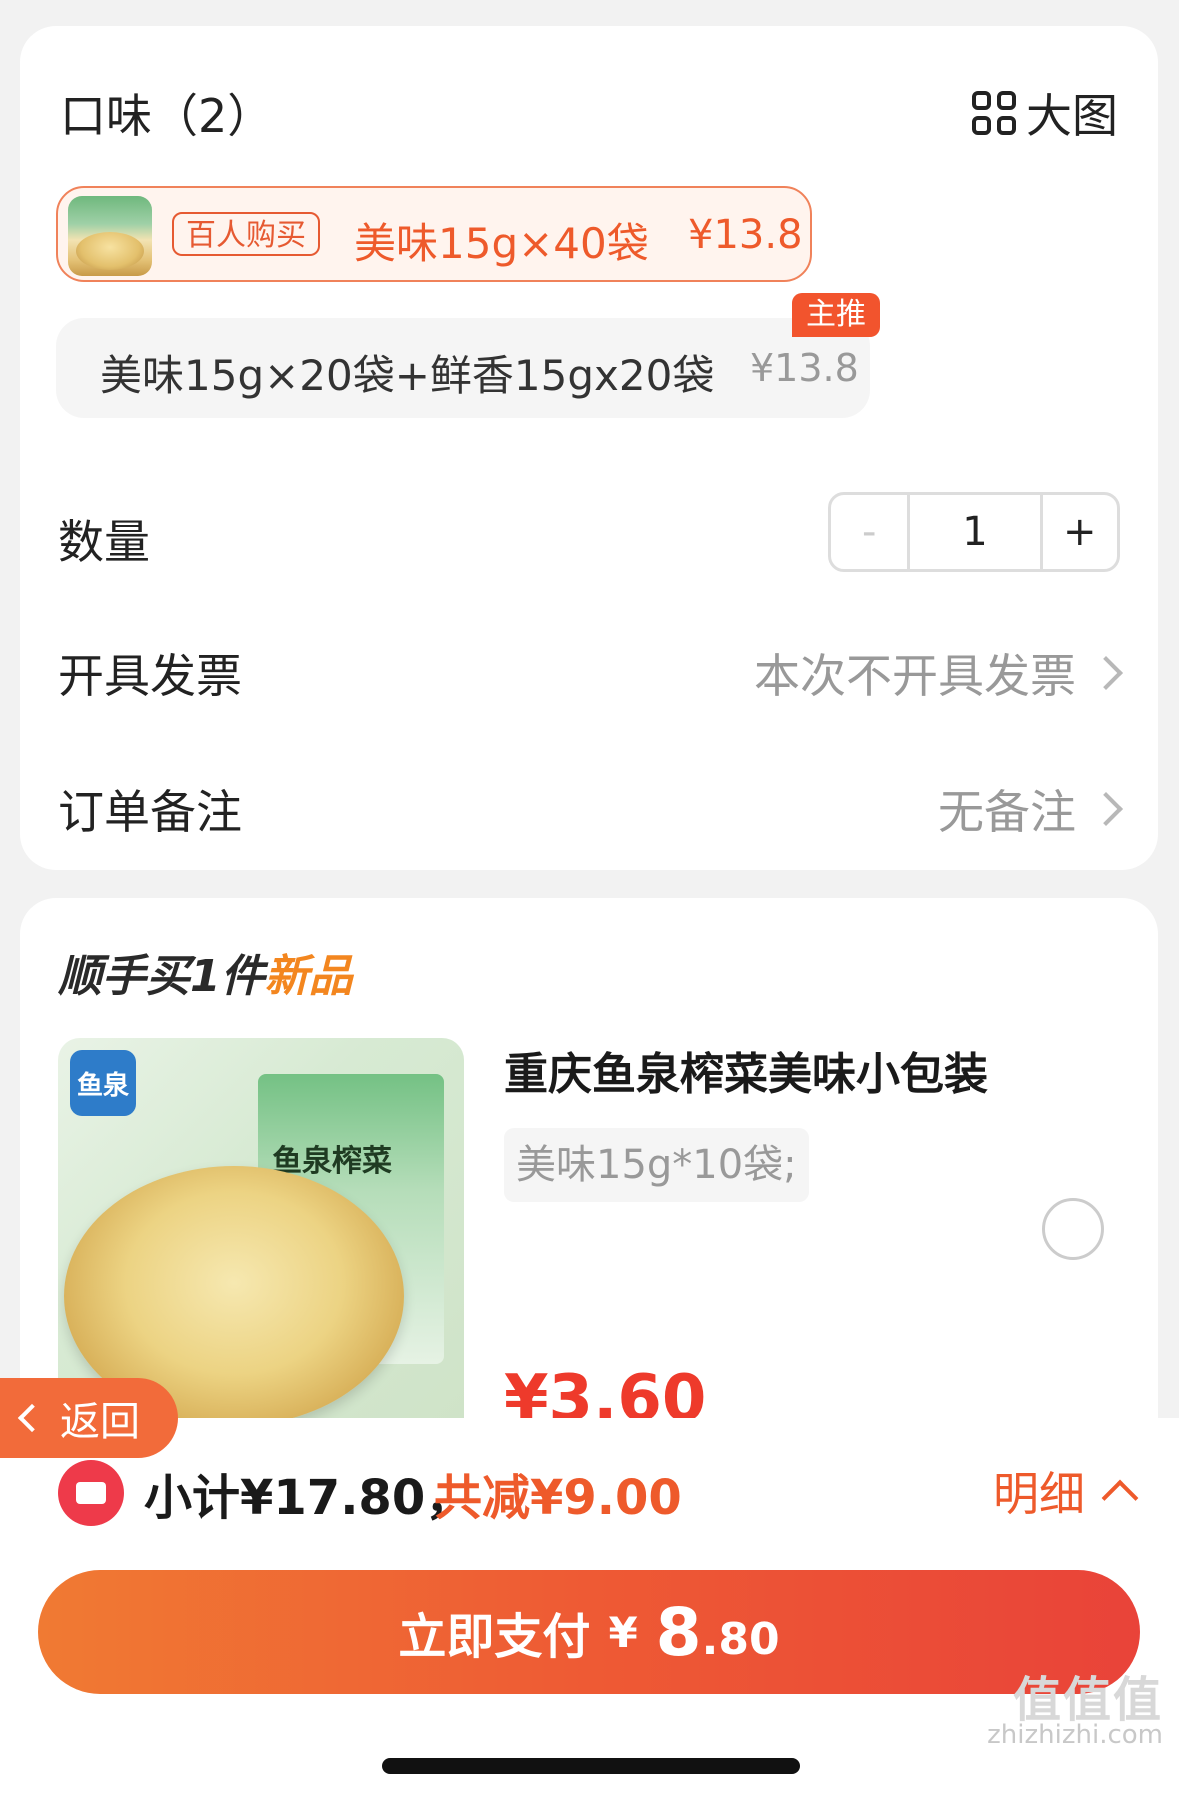 This screenshot has height=1799, width=1179. Describe the element at coordinates (150, 676) in the screenshot. I see `invoice-label: 开具发票` at that location.